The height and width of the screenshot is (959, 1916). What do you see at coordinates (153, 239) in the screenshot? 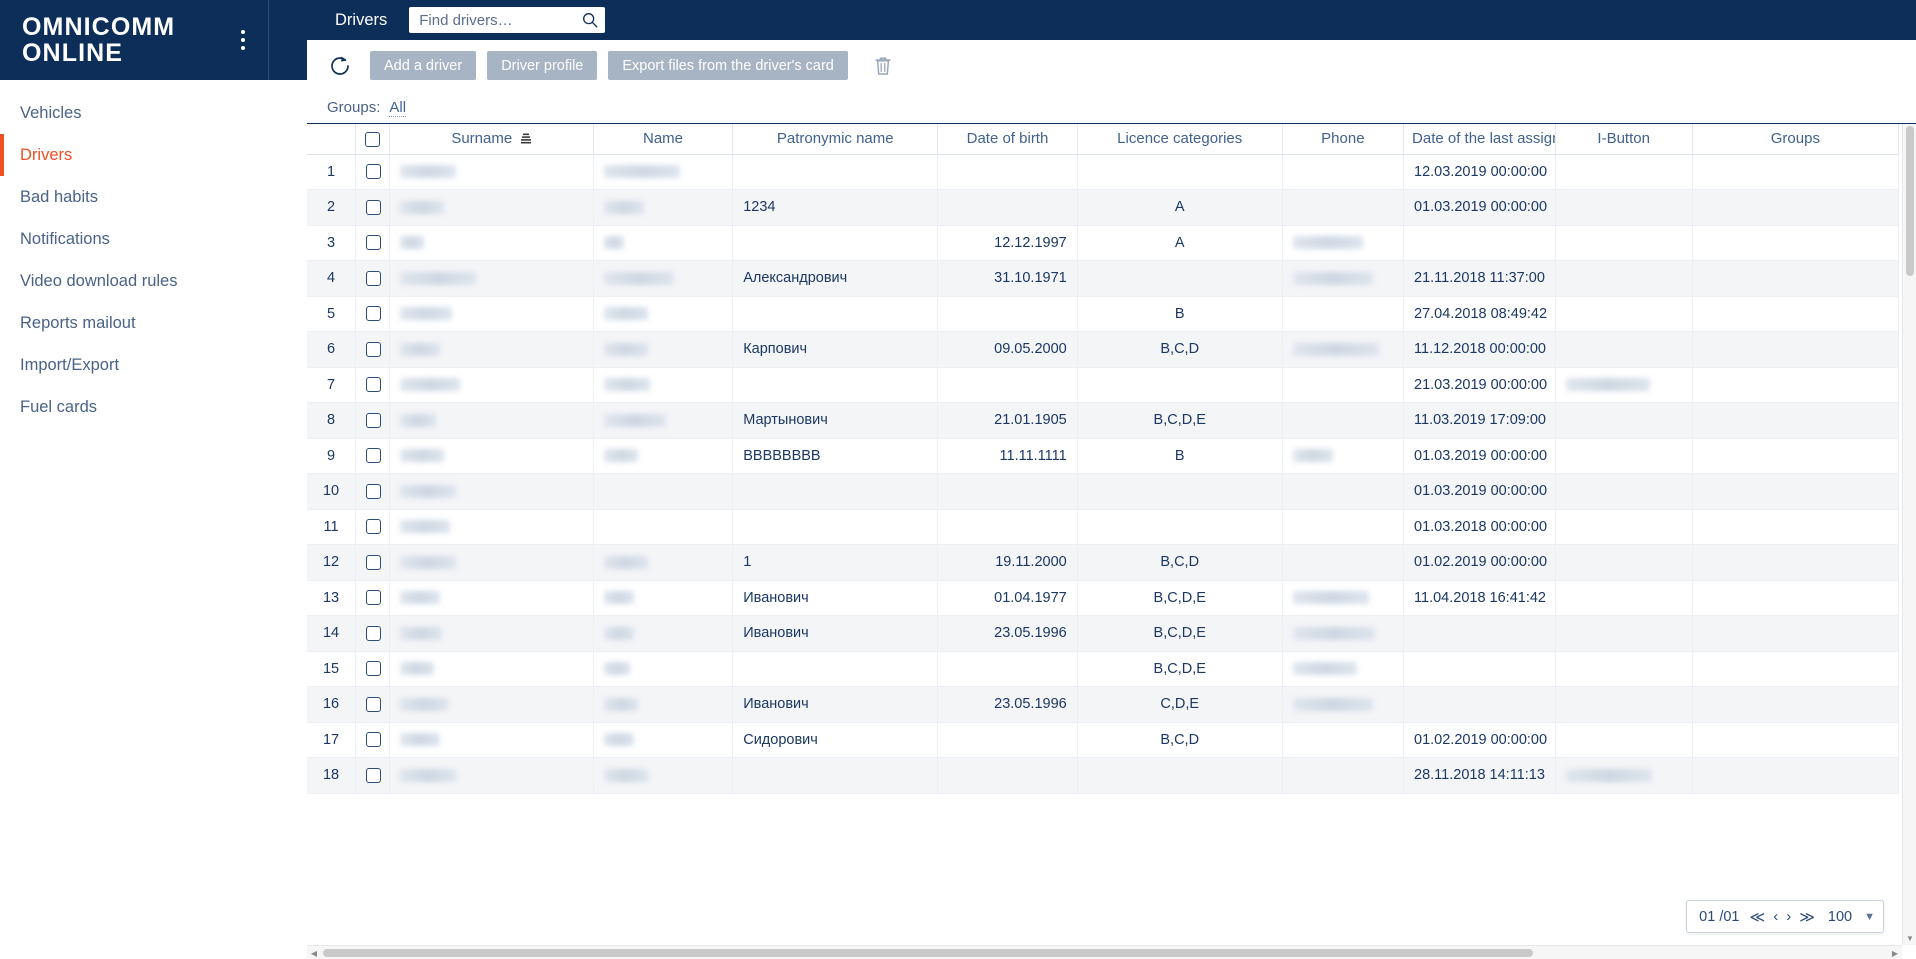
I see `sidebar-item-notifications: Notifications` at bounding box center [153, 239].